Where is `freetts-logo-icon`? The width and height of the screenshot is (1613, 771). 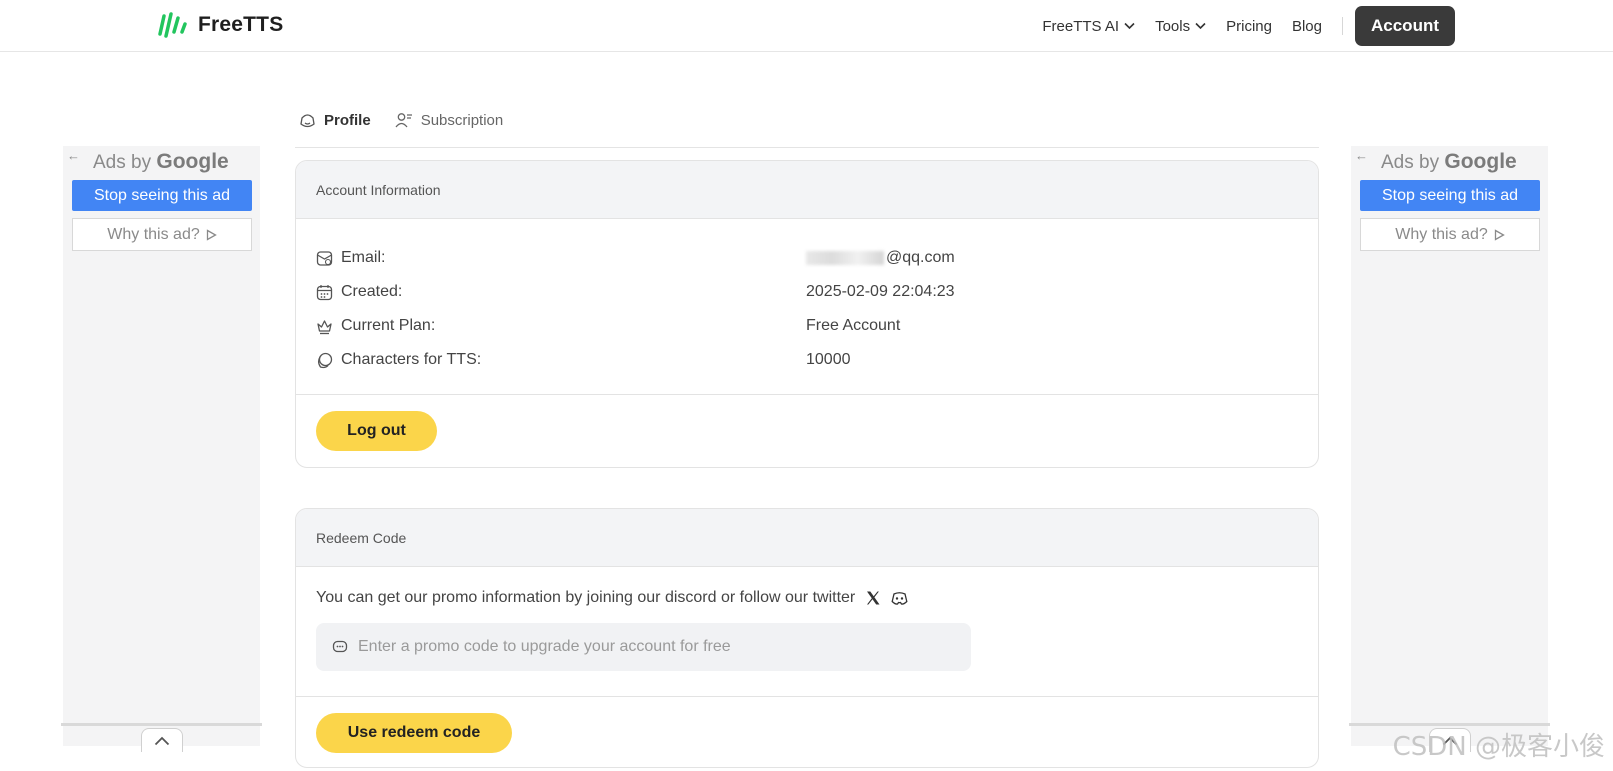 freetts-logo-icon is located at coordinates (172, 25).